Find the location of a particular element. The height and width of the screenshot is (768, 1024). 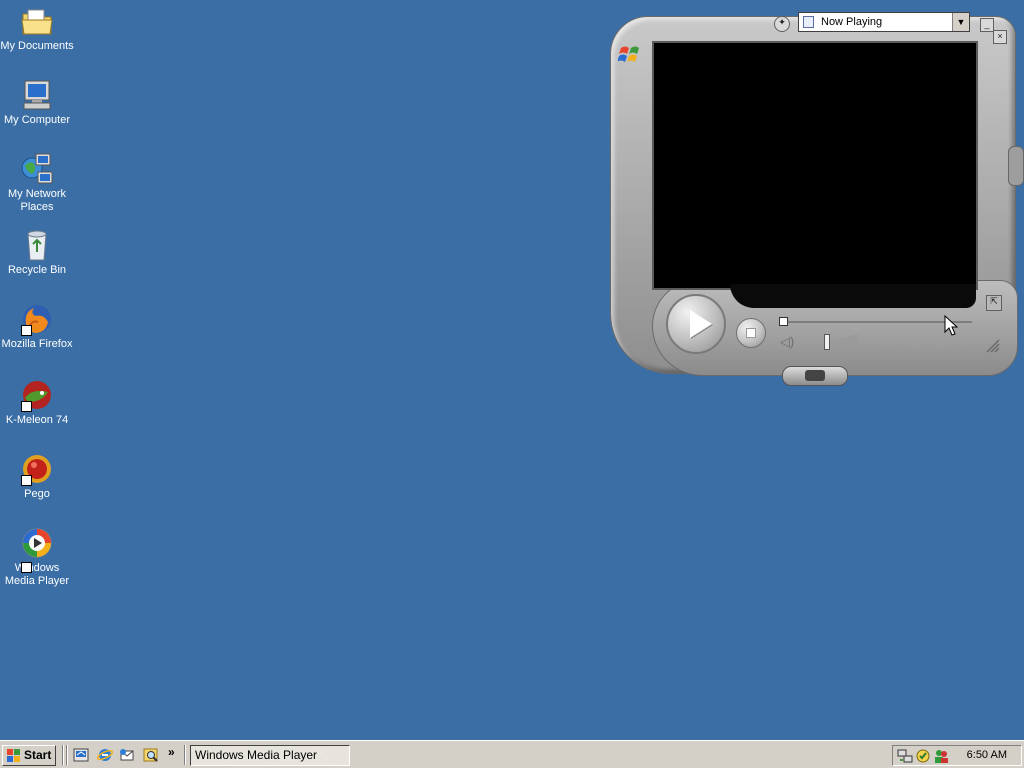

outlook-express-icon is located at coordinates (127, 755).